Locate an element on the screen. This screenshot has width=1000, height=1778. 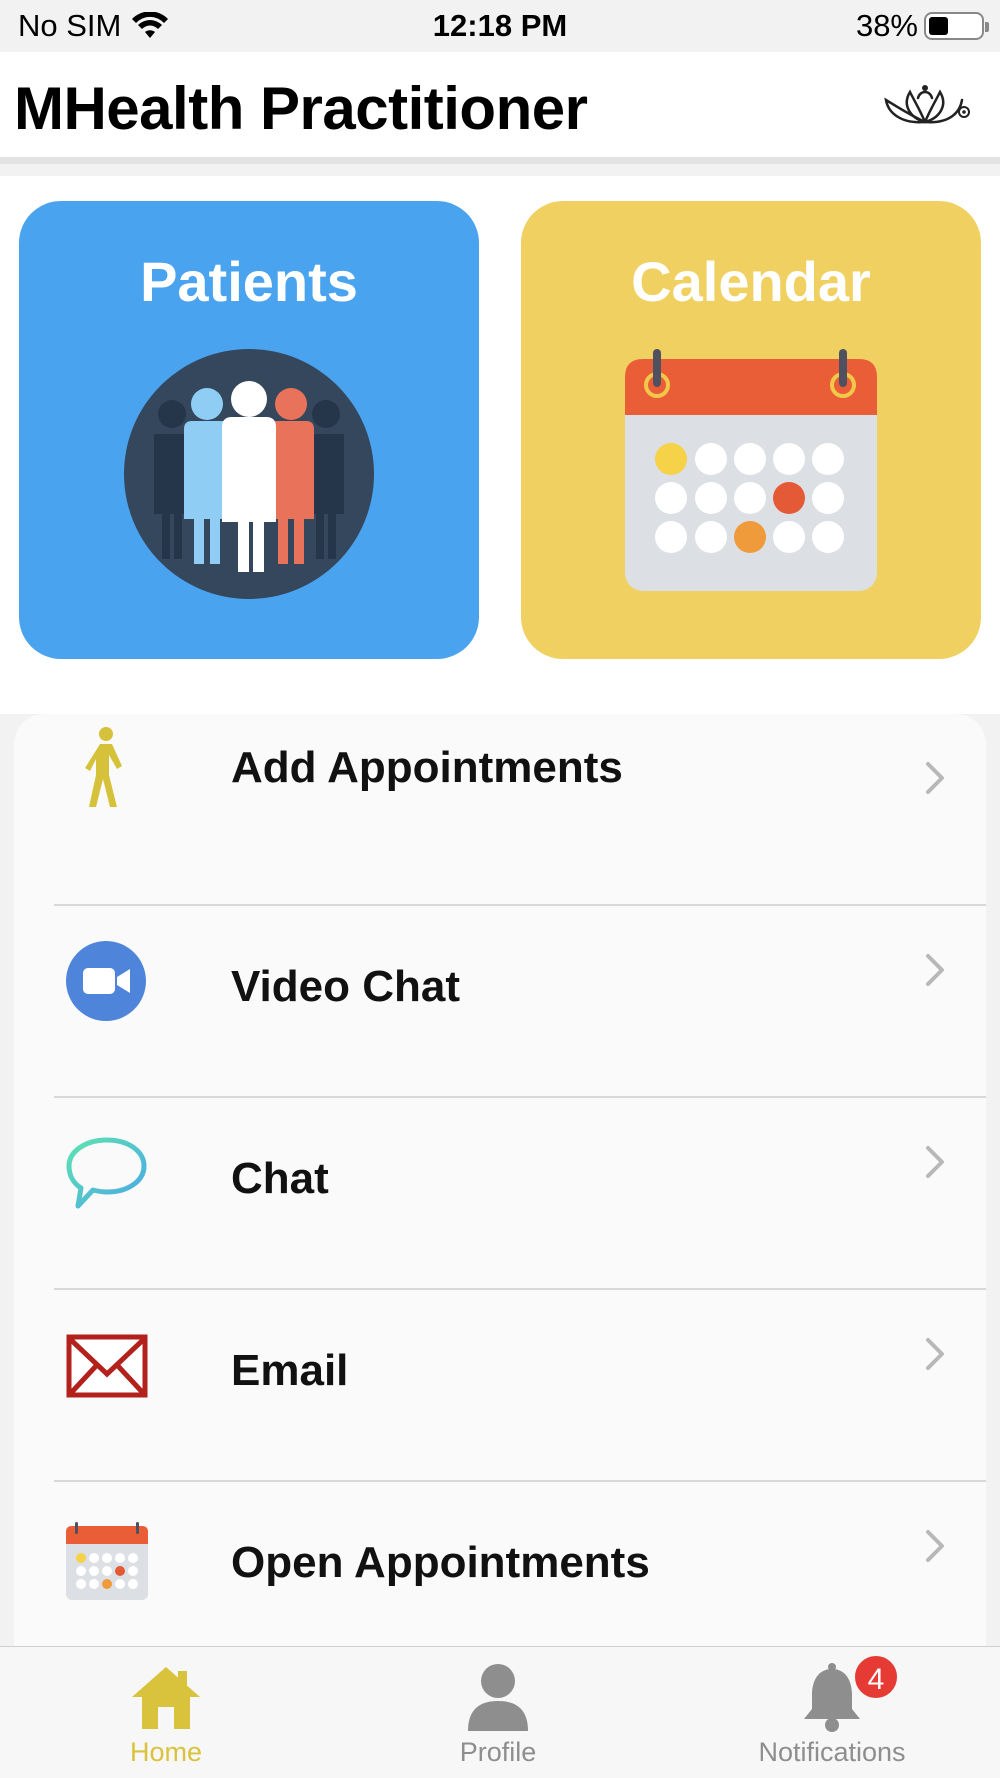
list-item-label: Email is located at coordinates (290, 1370).